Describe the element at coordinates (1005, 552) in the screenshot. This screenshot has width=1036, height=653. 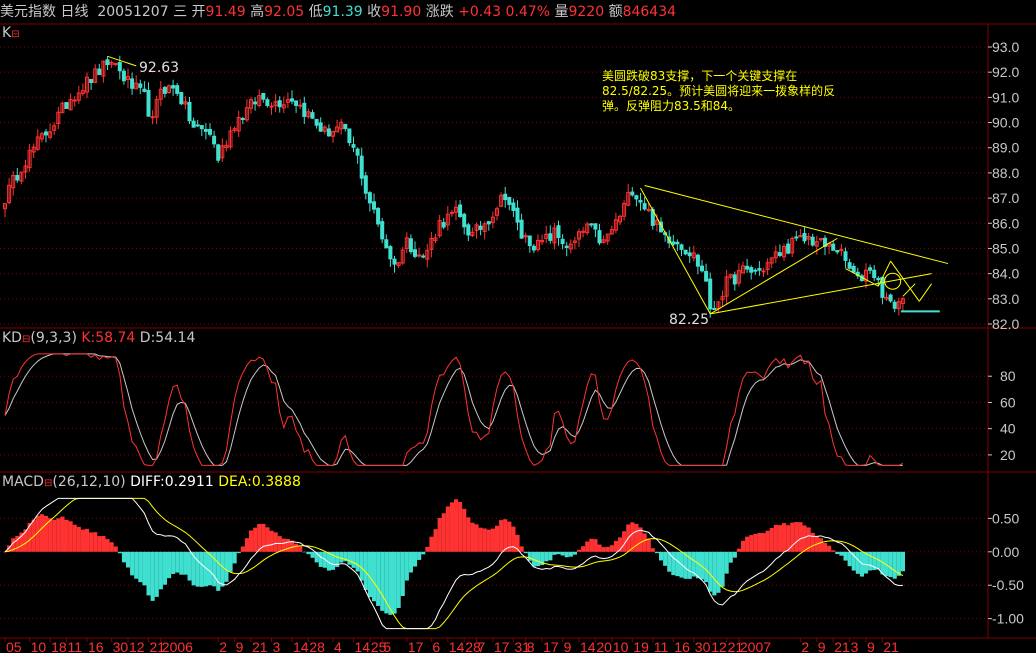
I see `macd-tick-label: 0.00` at that location.